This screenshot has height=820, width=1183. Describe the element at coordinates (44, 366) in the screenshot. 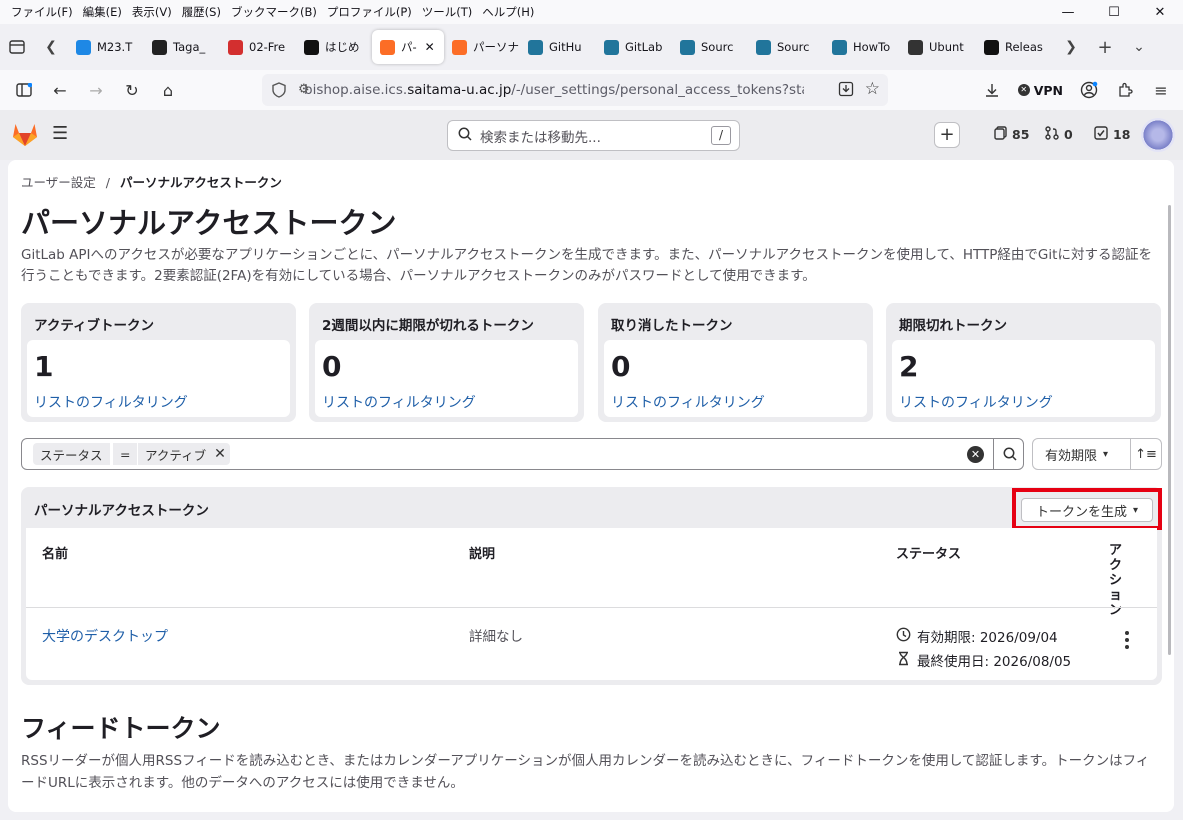

I see `stat-value: 1` at that location.